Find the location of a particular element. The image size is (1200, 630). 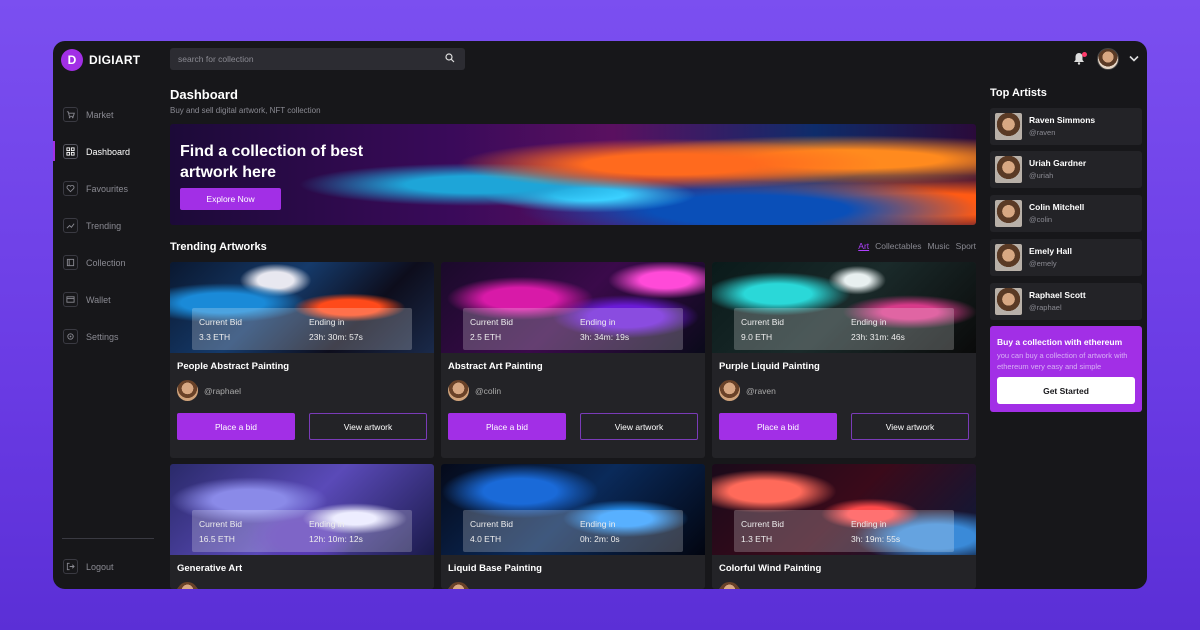

collection-icon is located at coordinates (70, 262).